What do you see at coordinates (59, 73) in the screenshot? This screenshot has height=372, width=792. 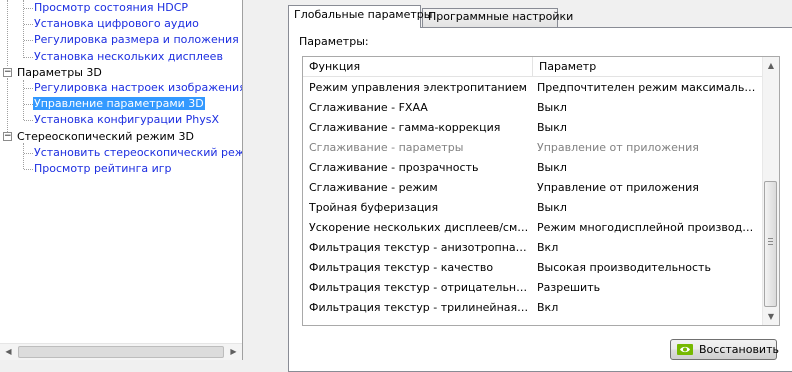 I see `tree-section-3d-settings: Параметры 3D` at bounding box center [59, 73].